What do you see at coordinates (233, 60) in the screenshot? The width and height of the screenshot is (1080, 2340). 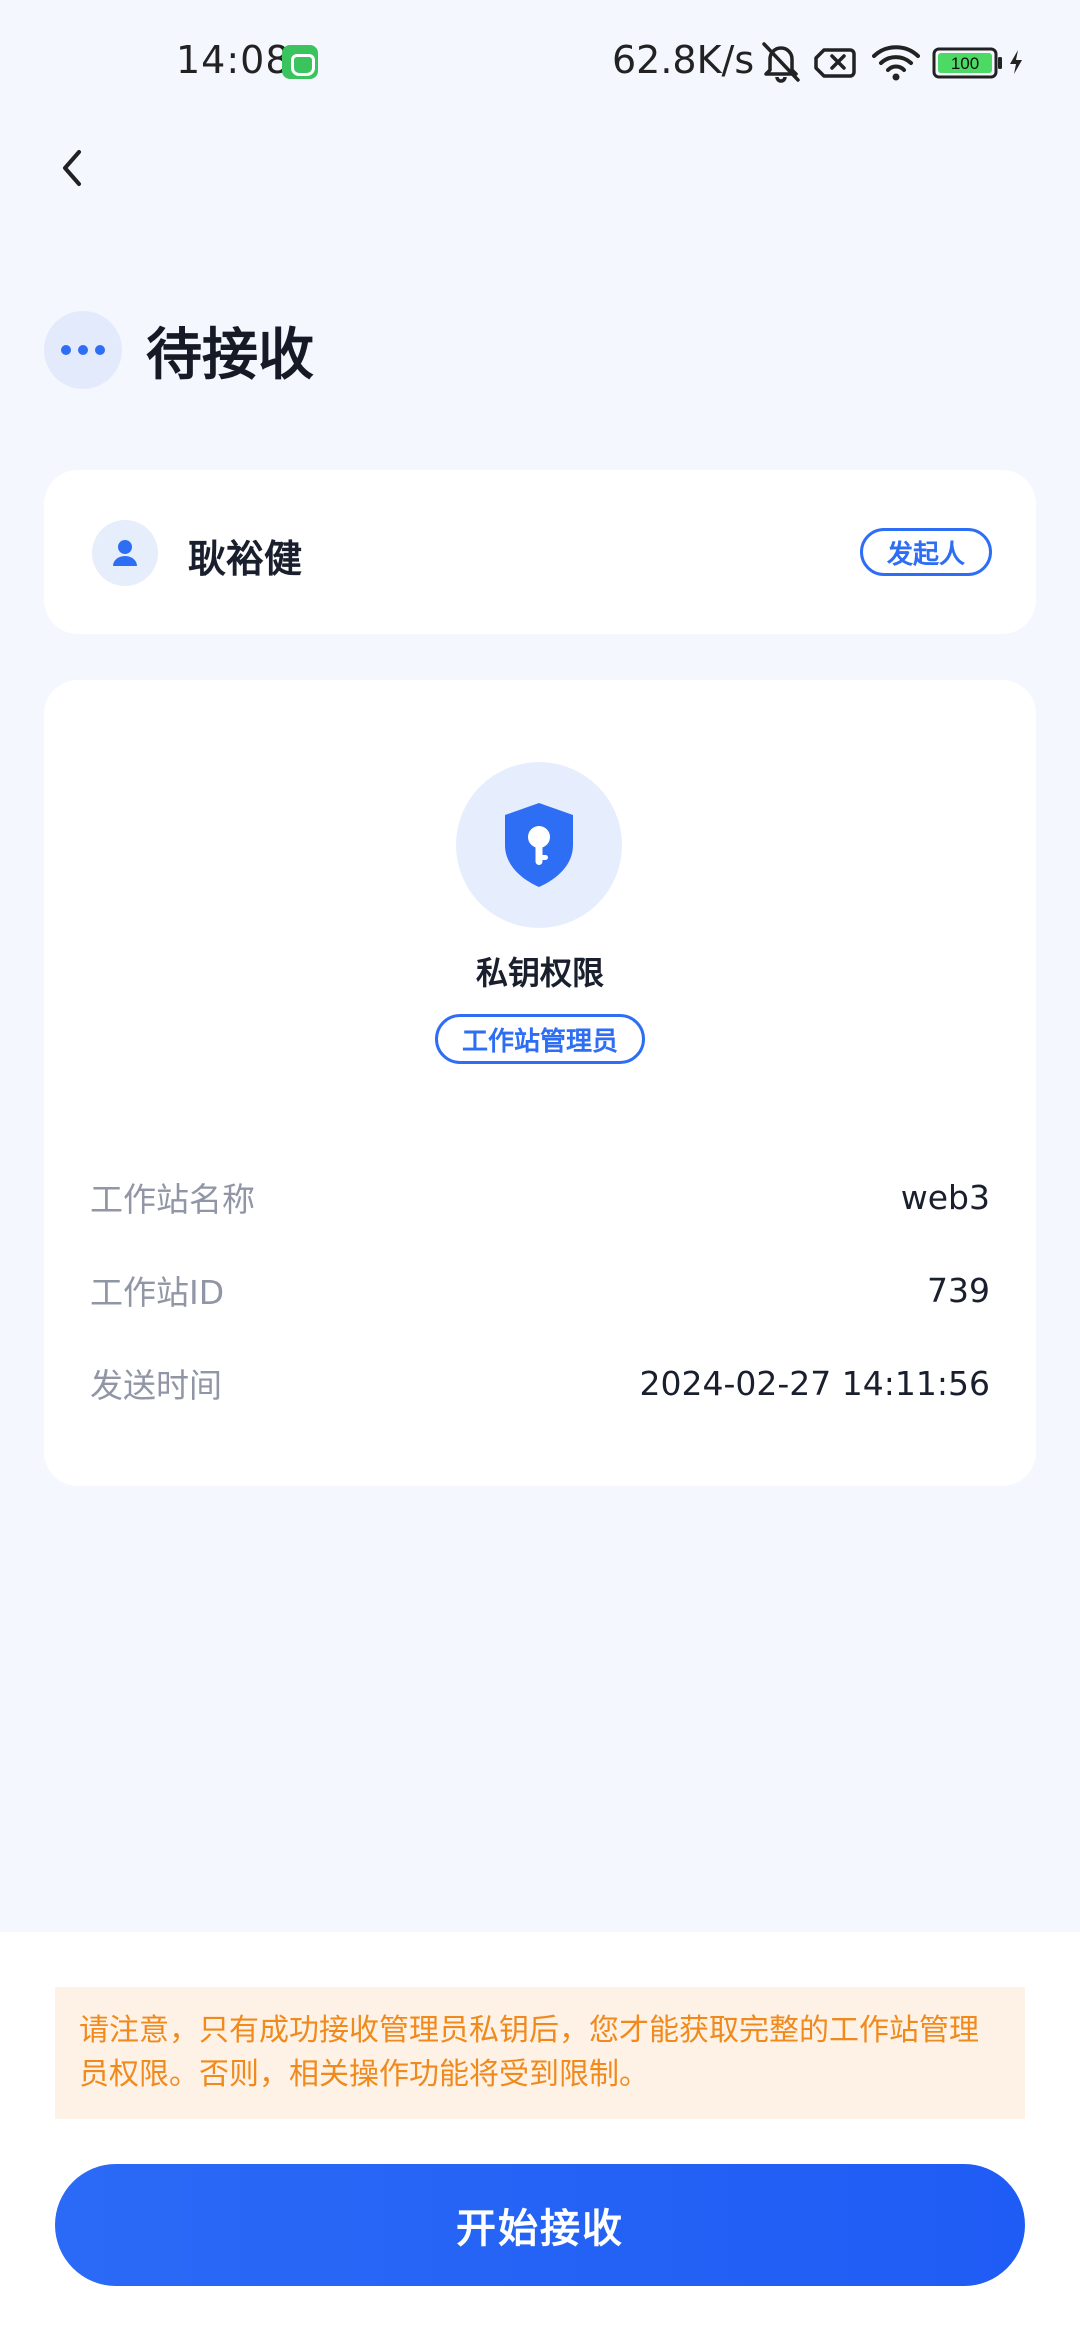 I see `status-time: 14:08` at bounding box center [233, 60].